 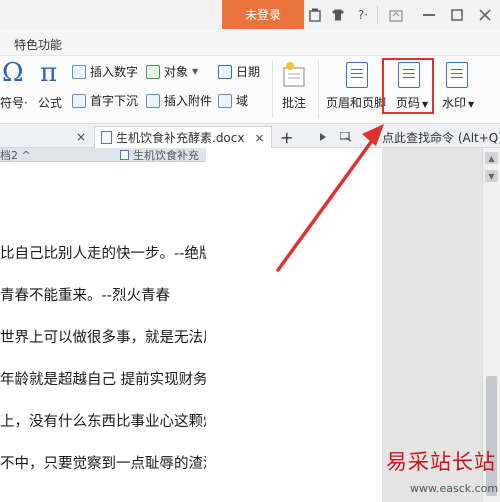 I want to click on site-watermark: 易采站长站 www.easck.com, so click(x=442, y=474).